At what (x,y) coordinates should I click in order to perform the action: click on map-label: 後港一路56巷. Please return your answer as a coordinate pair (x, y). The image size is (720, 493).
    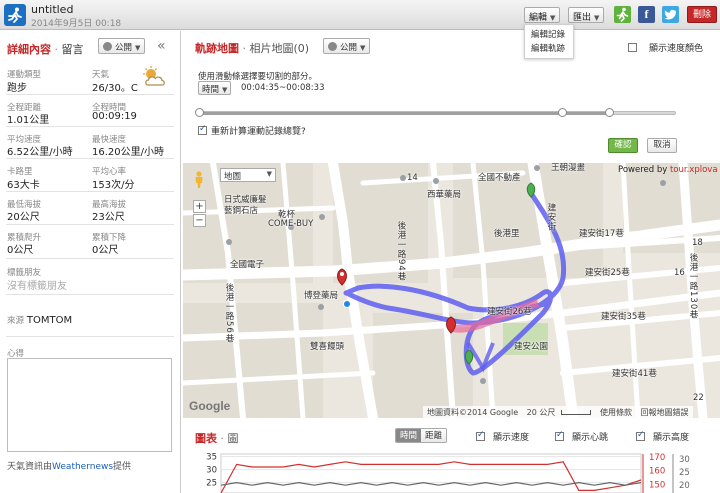
    Looking at the image, I should click on (229, 313).